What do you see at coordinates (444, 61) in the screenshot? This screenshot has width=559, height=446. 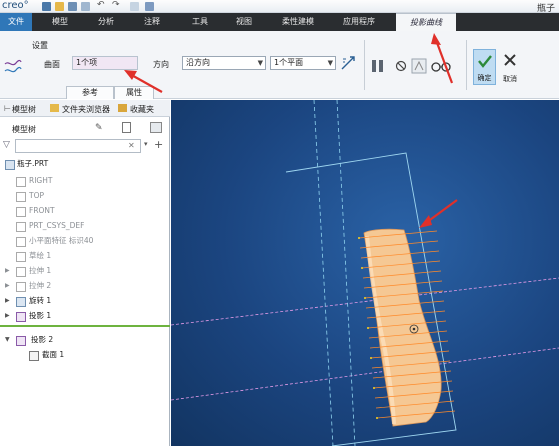 I see `annotation-arrow` at bounding box center [444, 61].